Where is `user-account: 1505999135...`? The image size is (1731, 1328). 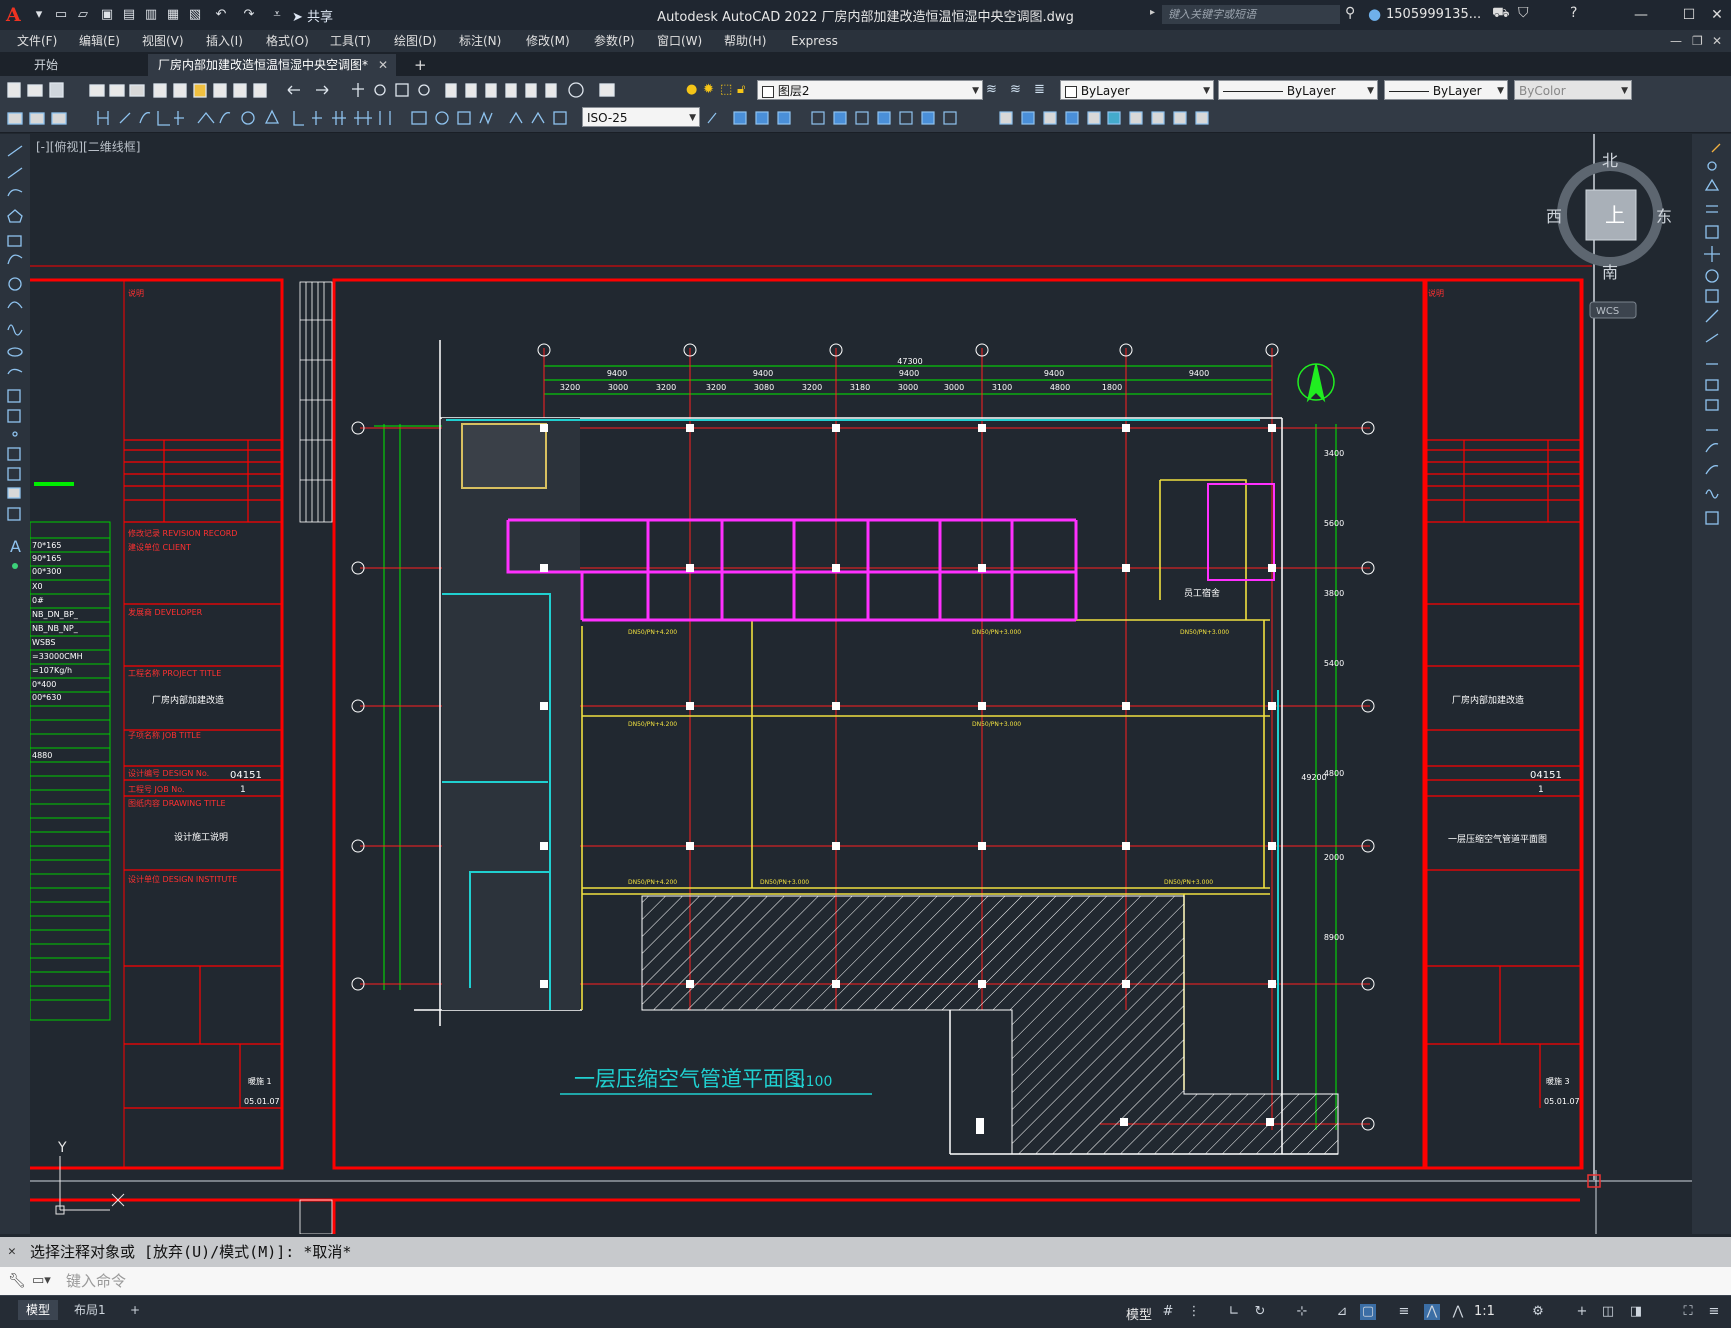 user-account: 1505999135... is located at coordinates (1433, 14).